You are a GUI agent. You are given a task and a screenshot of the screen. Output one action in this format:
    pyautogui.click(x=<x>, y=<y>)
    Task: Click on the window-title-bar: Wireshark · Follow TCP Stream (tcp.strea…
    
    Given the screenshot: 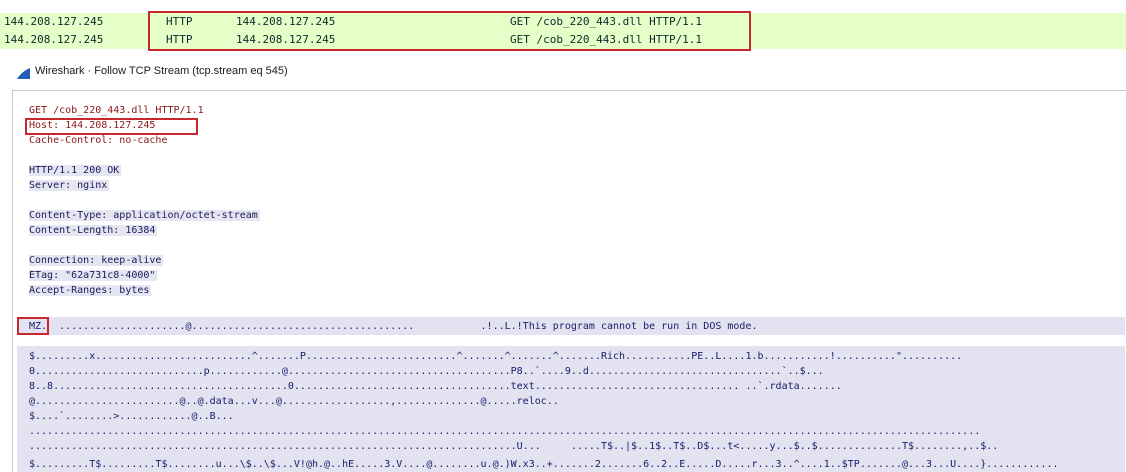 What is the action you would take?
    pyautogui.click(x=563, y=72)
    